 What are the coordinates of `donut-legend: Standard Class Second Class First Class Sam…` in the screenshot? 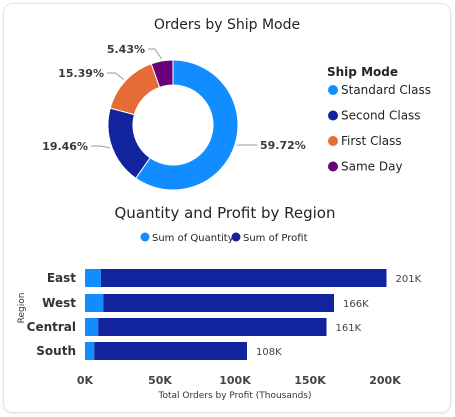 It's located at (379, 128).